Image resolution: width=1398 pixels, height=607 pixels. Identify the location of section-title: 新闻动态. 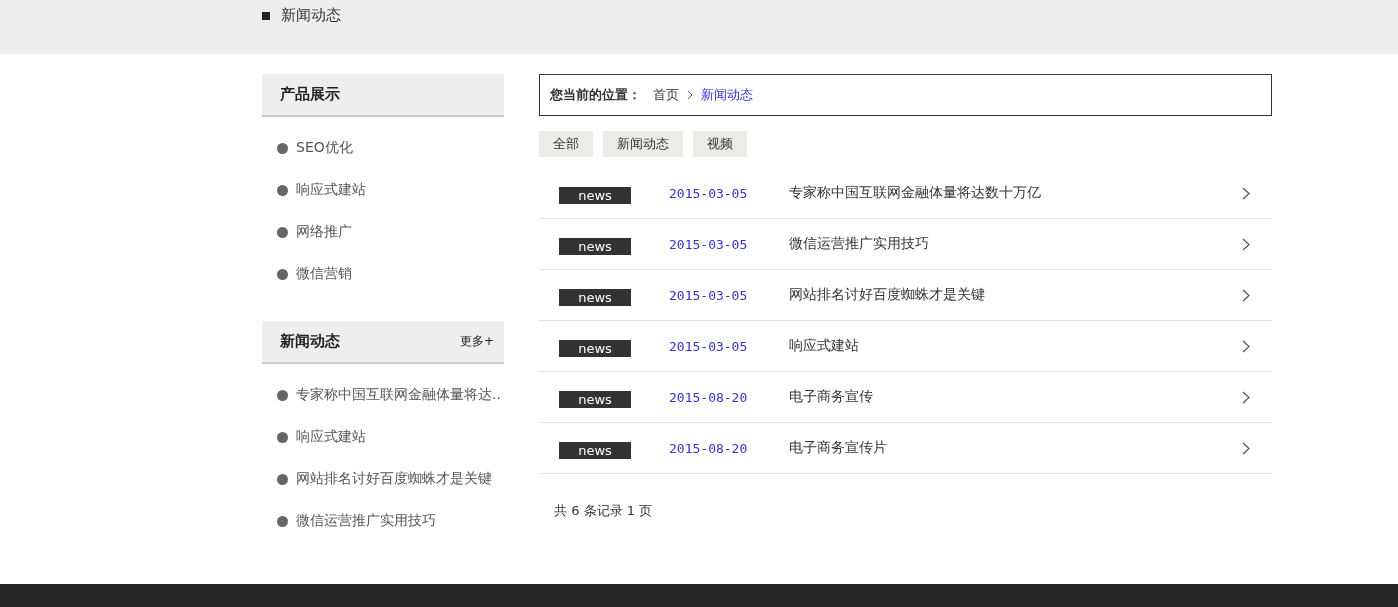
(310, 341).